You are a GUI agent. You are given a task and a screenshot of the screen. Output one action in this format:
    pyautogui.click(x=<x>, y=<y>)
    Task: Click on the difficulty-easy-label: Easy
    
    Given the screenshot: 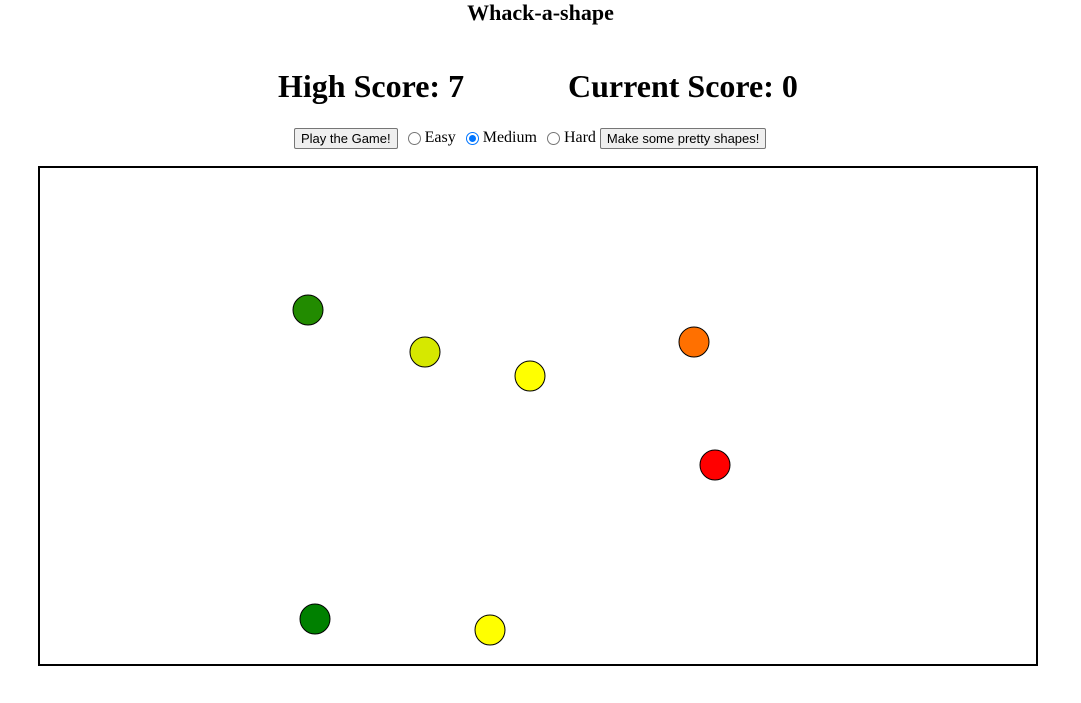 What is the action you would take?
    pyautogui.click(x=440, y=138)
    